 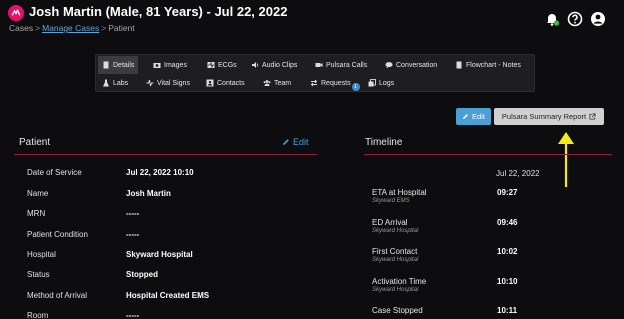 What do you see at coordinates (83, 234) in the screenshot?
I see `patient-row-condition: Patient Condition -----` at bounding box center [83, 234].